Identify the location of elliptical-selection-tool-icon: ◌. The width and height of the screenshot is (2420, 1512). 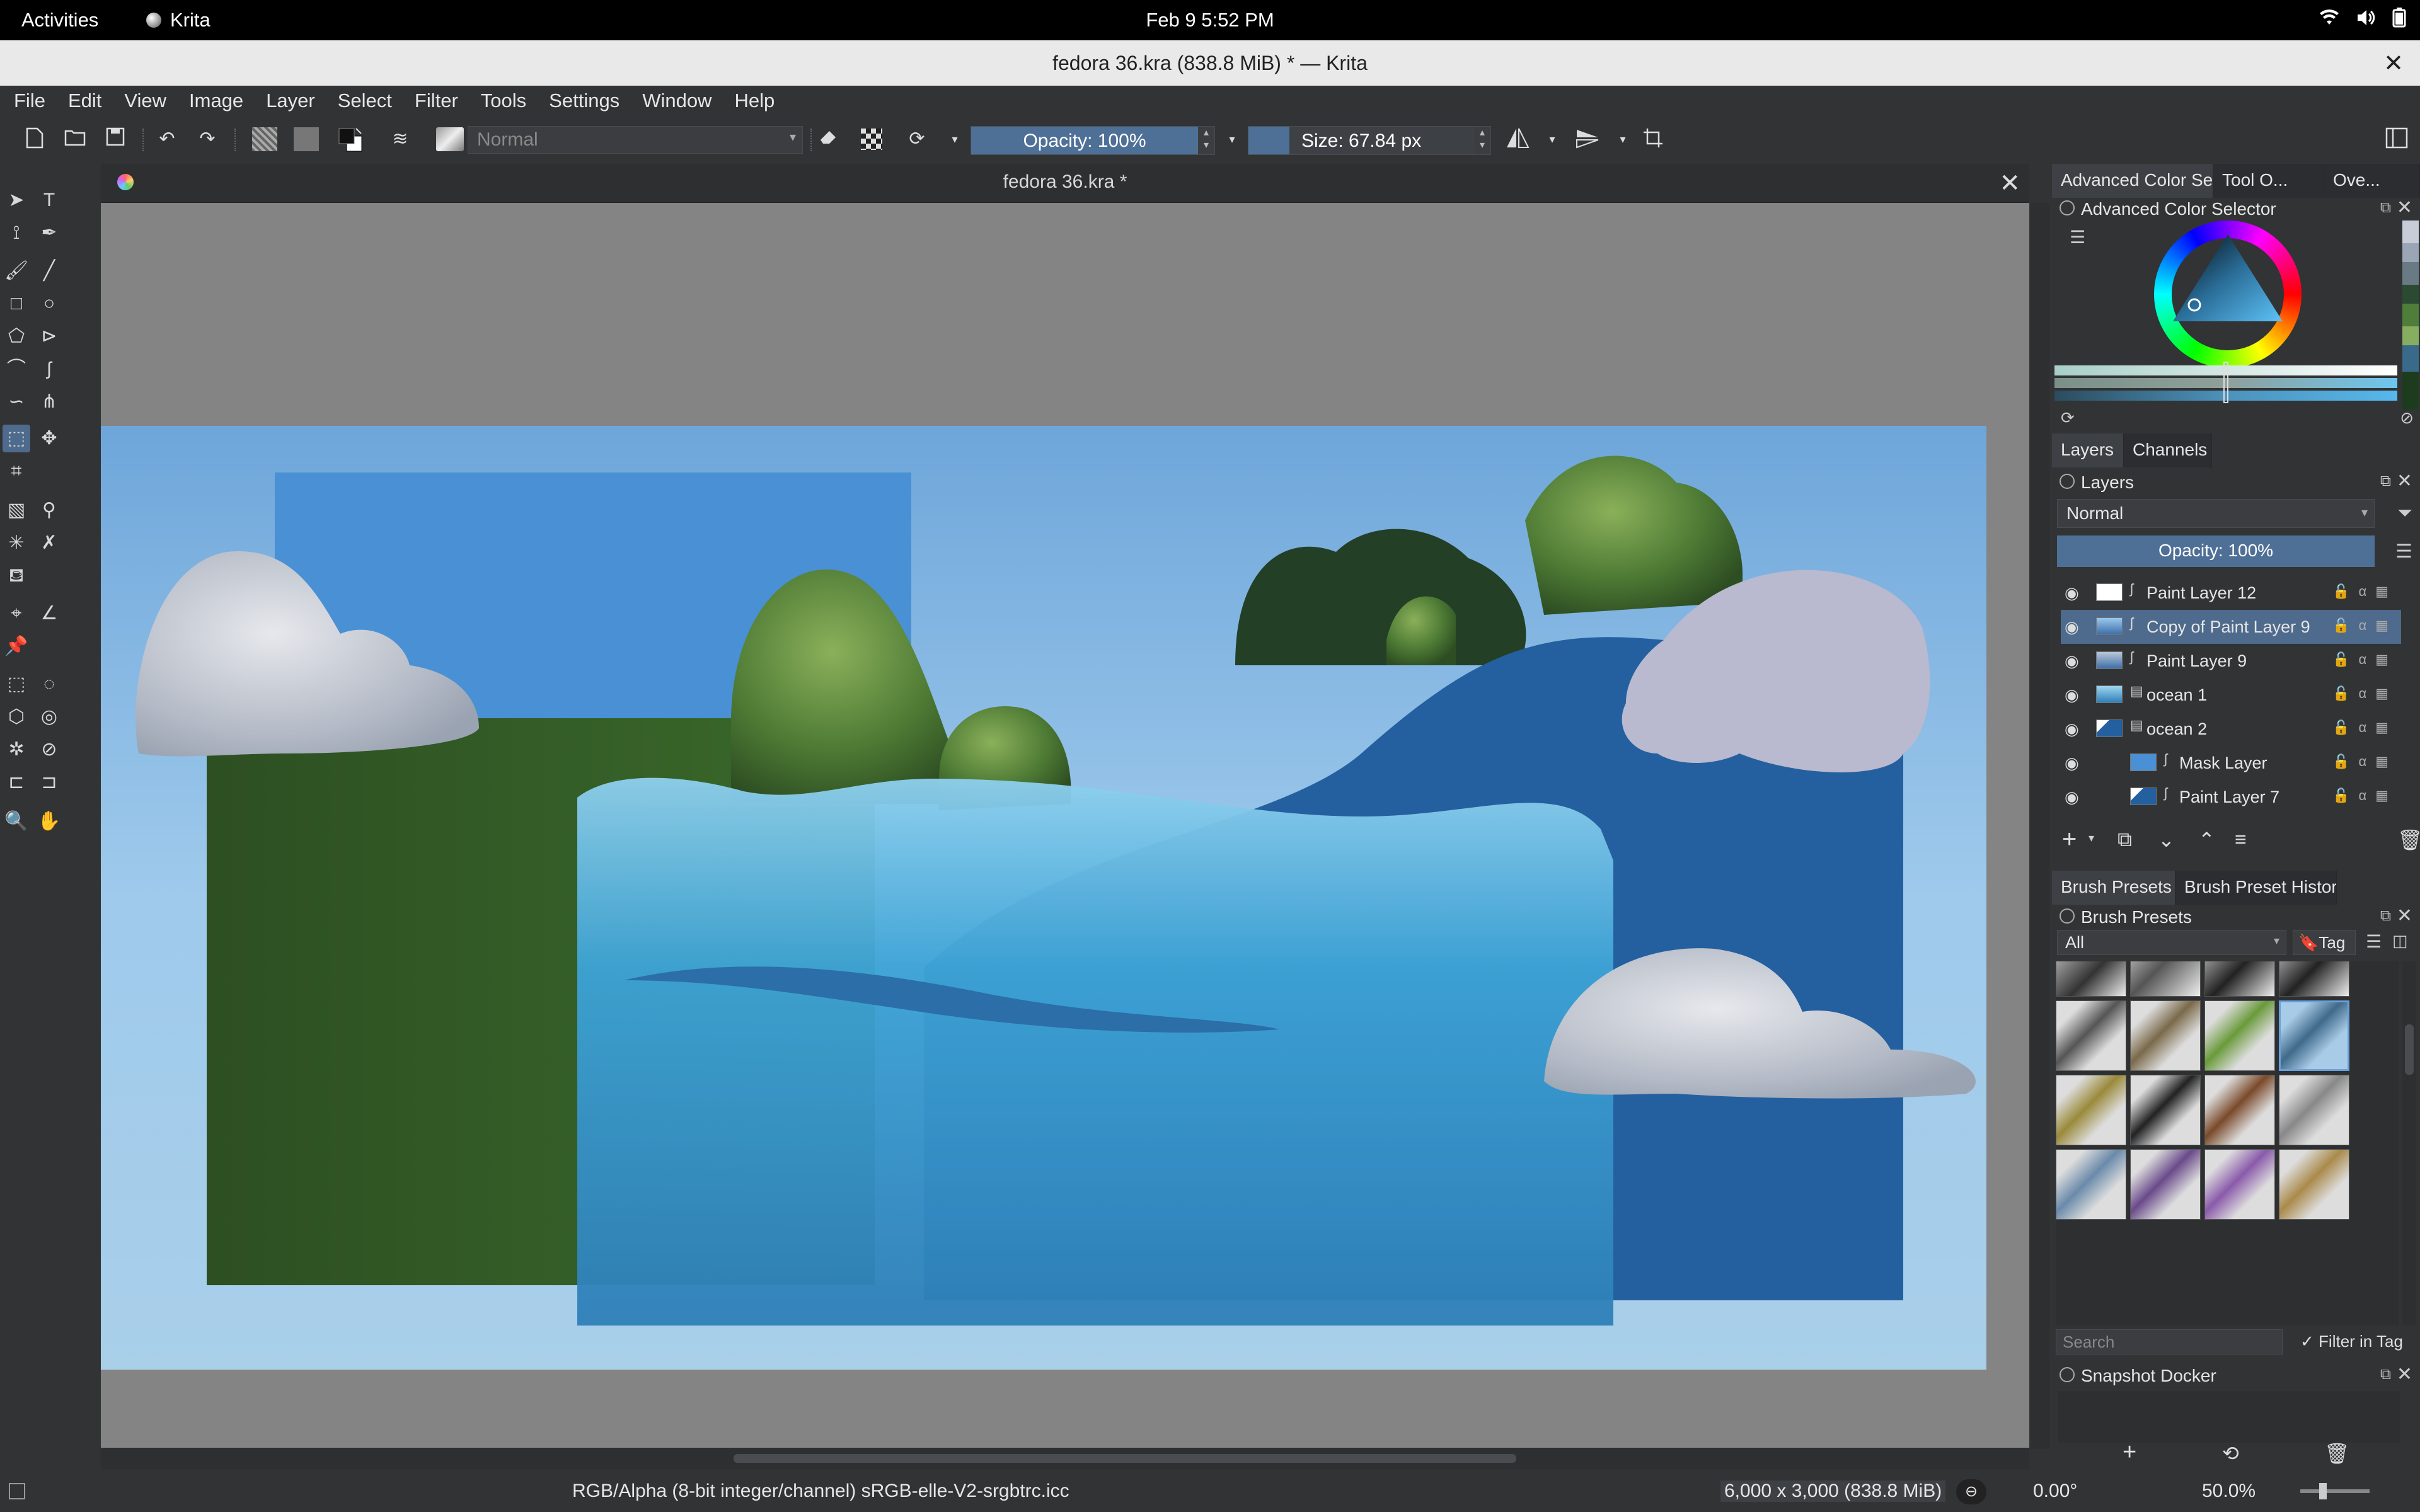
(49, 684).